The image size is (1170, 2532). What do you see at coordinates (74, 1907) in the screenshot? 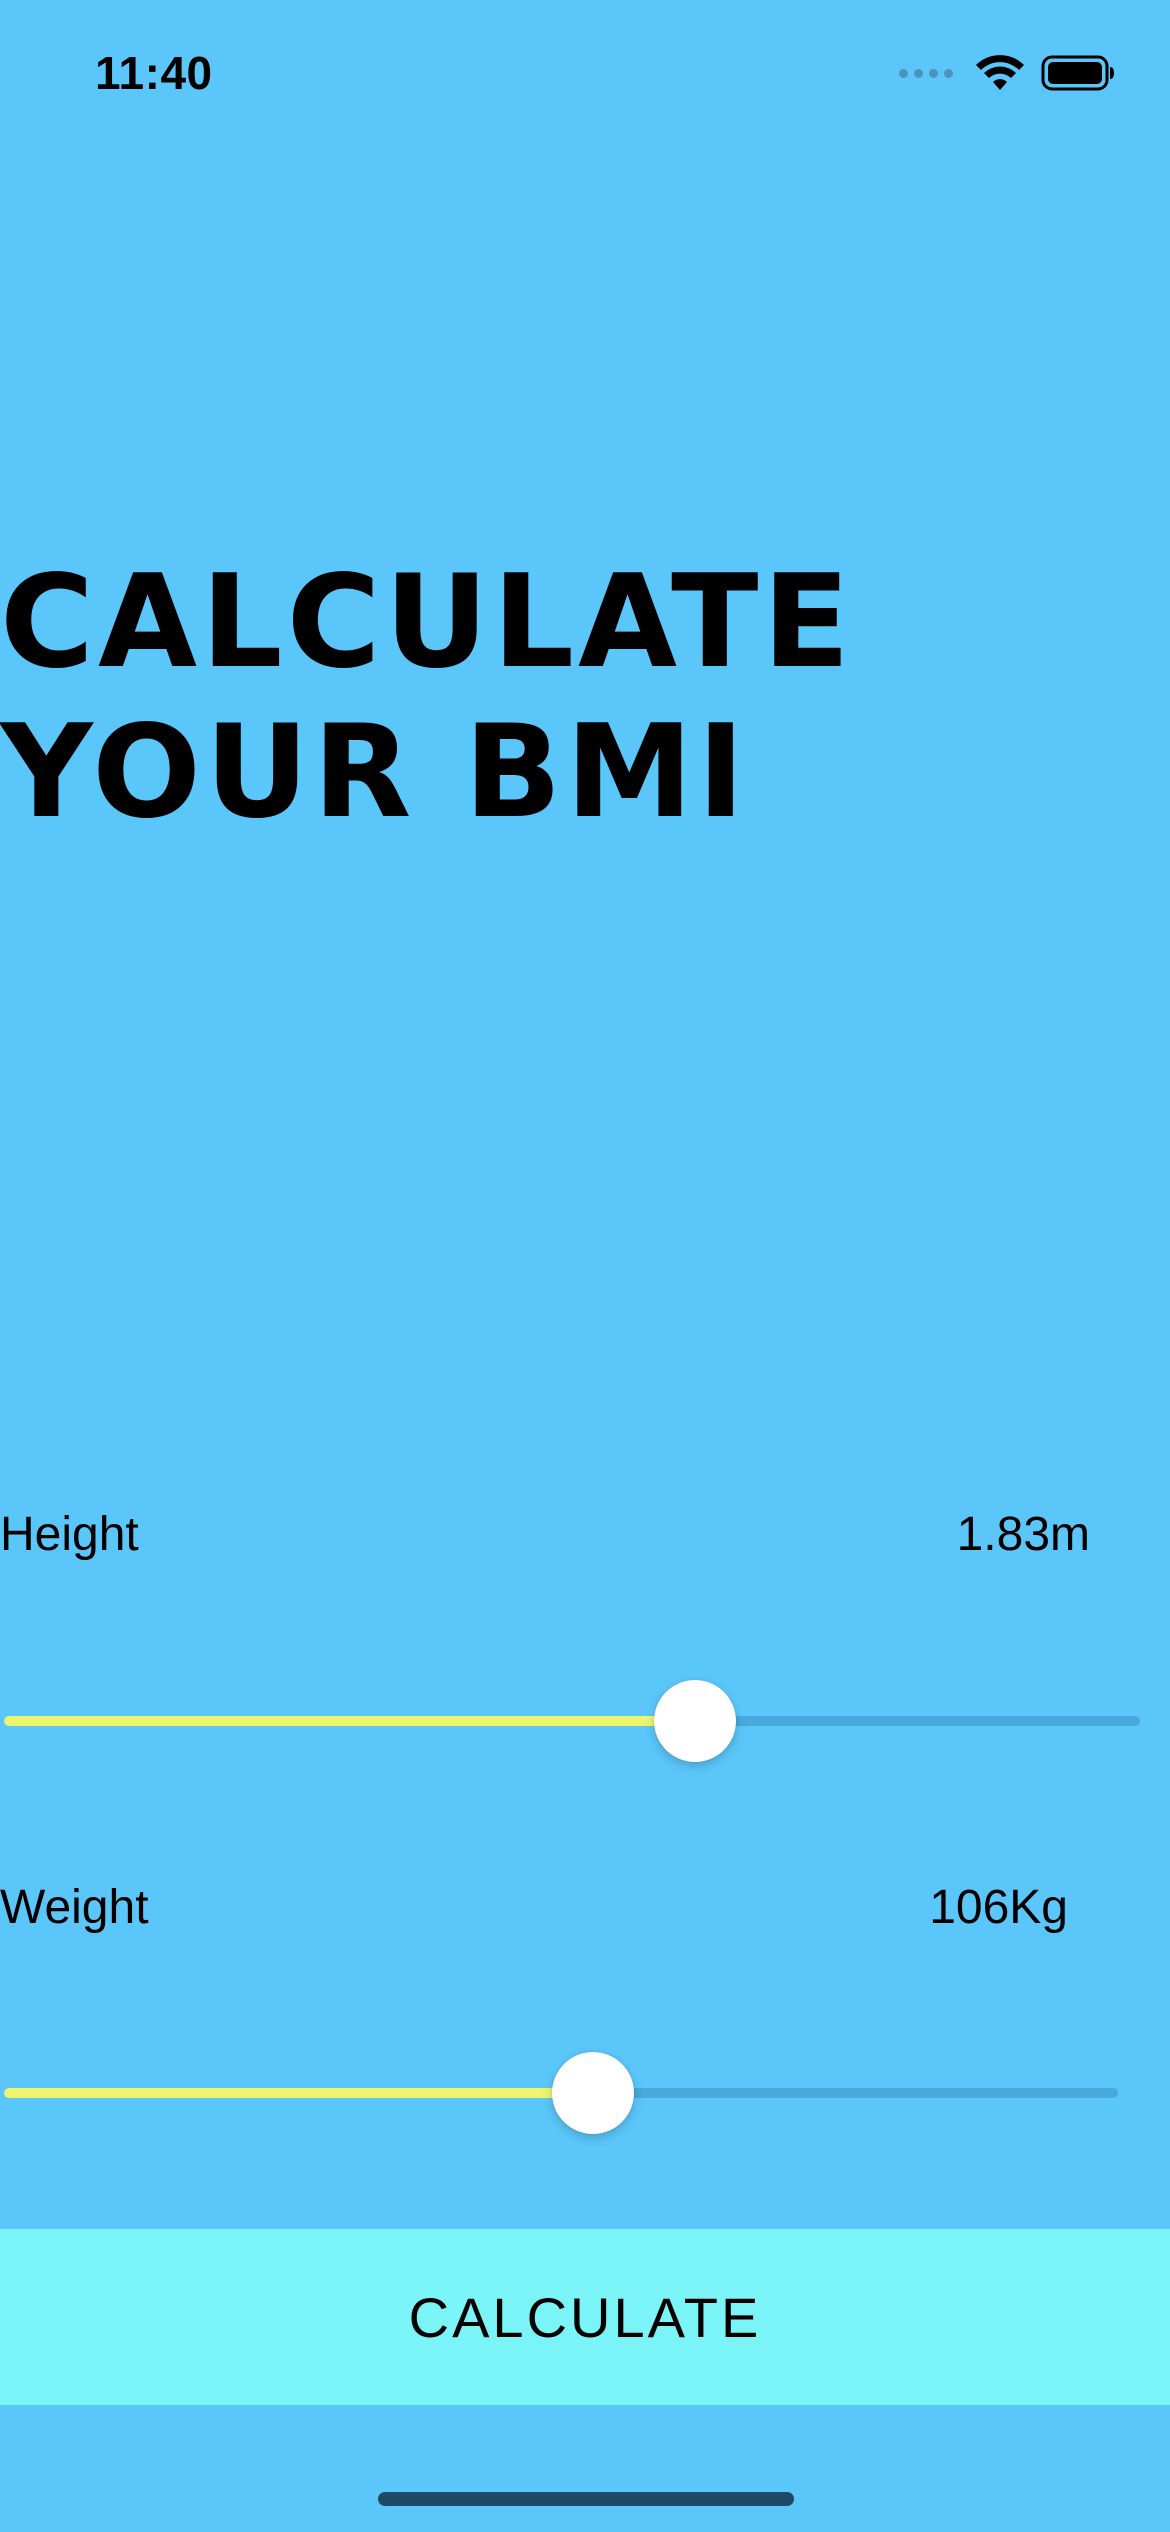
I see `weight-label: Weight` at bounding box center [74, 1907].